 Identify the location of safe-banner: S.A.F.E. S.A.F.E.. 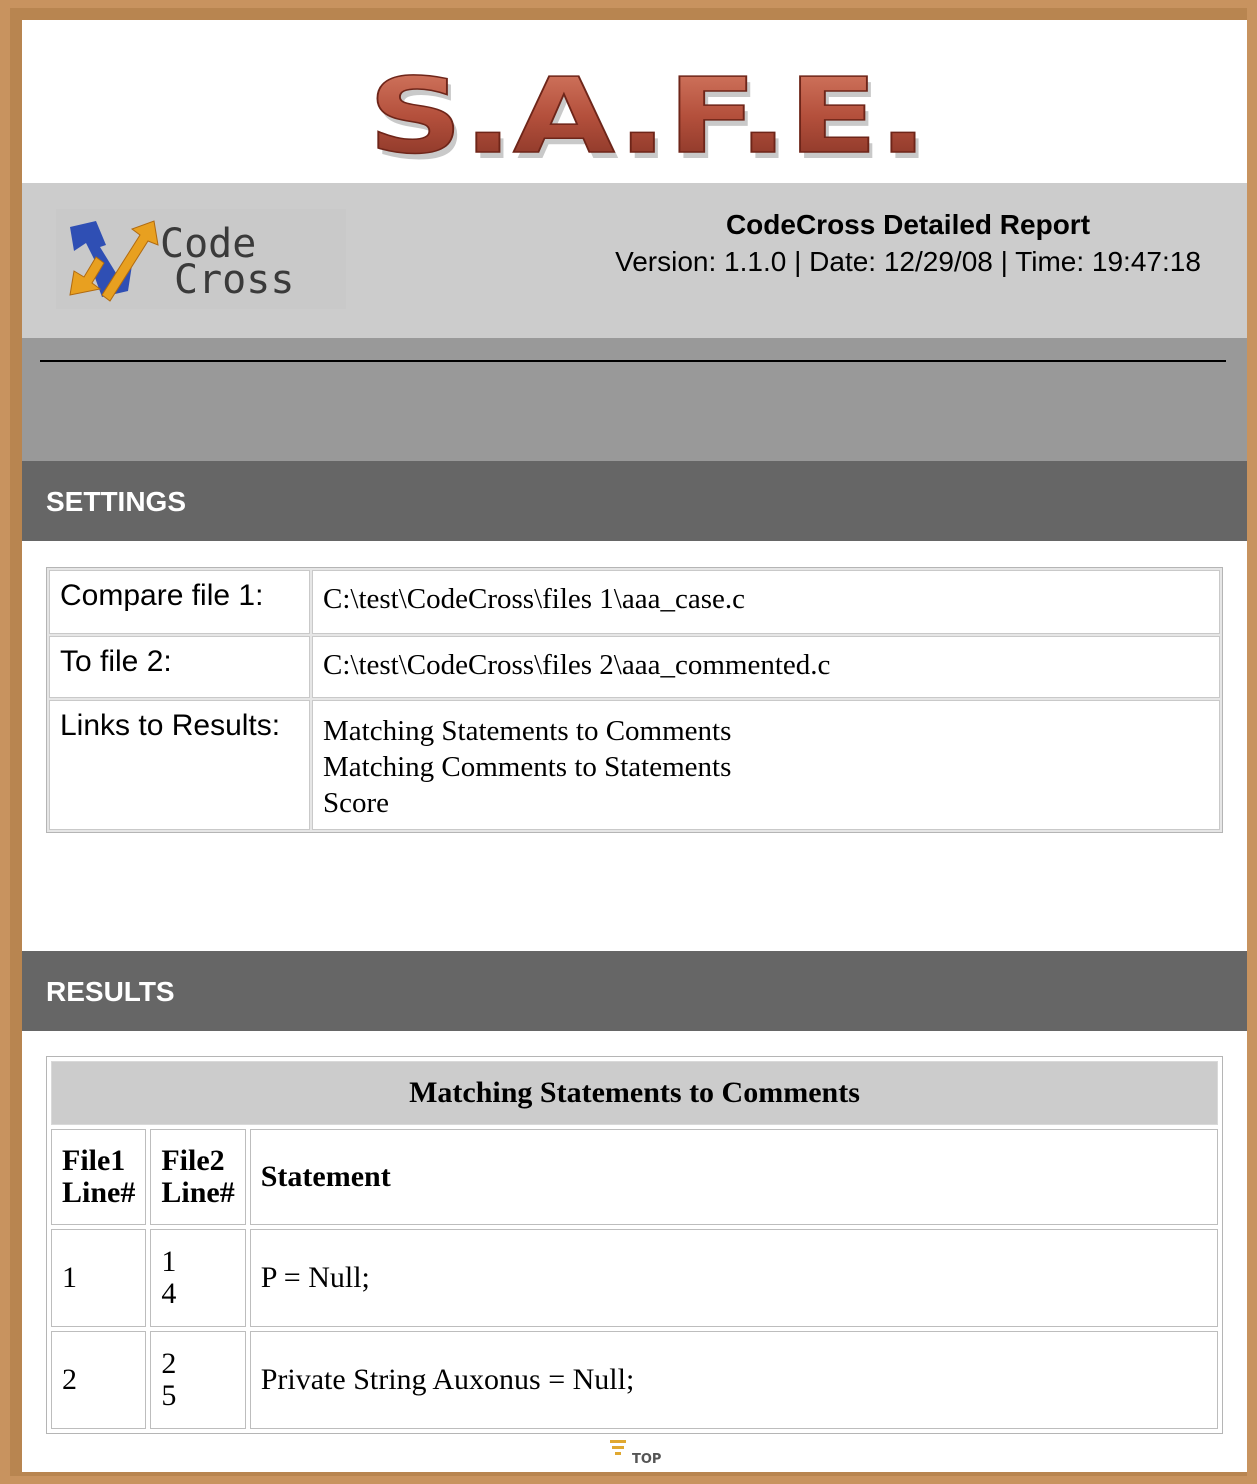
(634, 101).